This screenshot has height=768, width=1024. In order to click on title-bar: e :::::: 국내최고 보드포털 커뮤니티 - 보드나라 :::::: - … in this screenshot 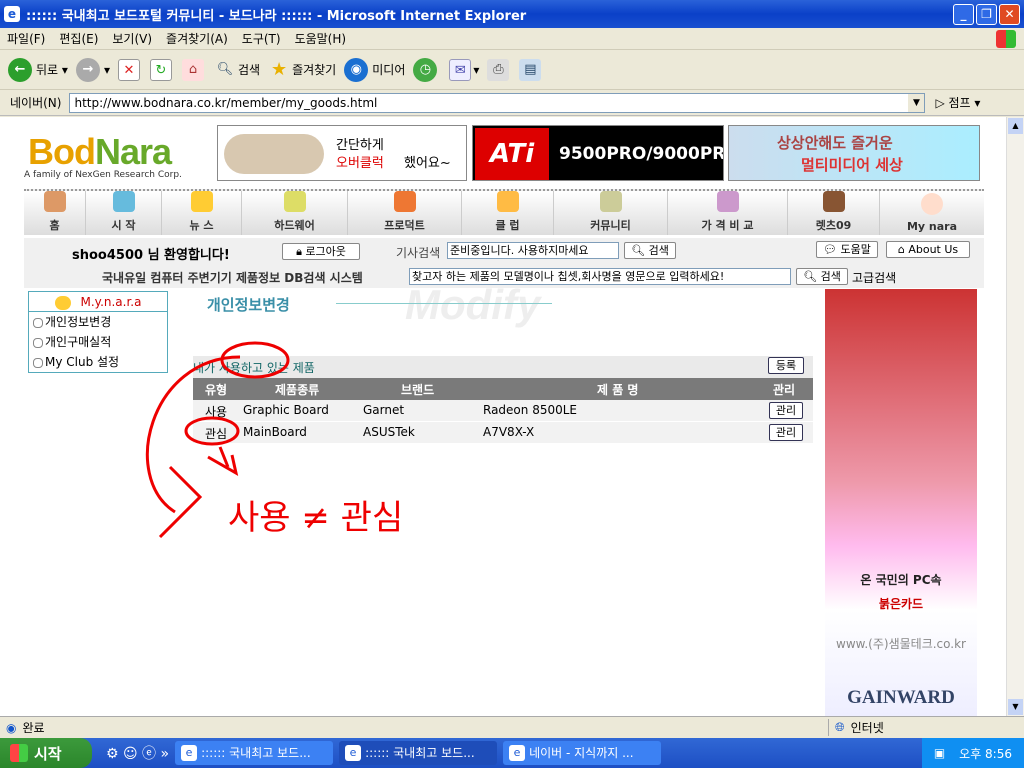, I will do `click(512, 14)`.